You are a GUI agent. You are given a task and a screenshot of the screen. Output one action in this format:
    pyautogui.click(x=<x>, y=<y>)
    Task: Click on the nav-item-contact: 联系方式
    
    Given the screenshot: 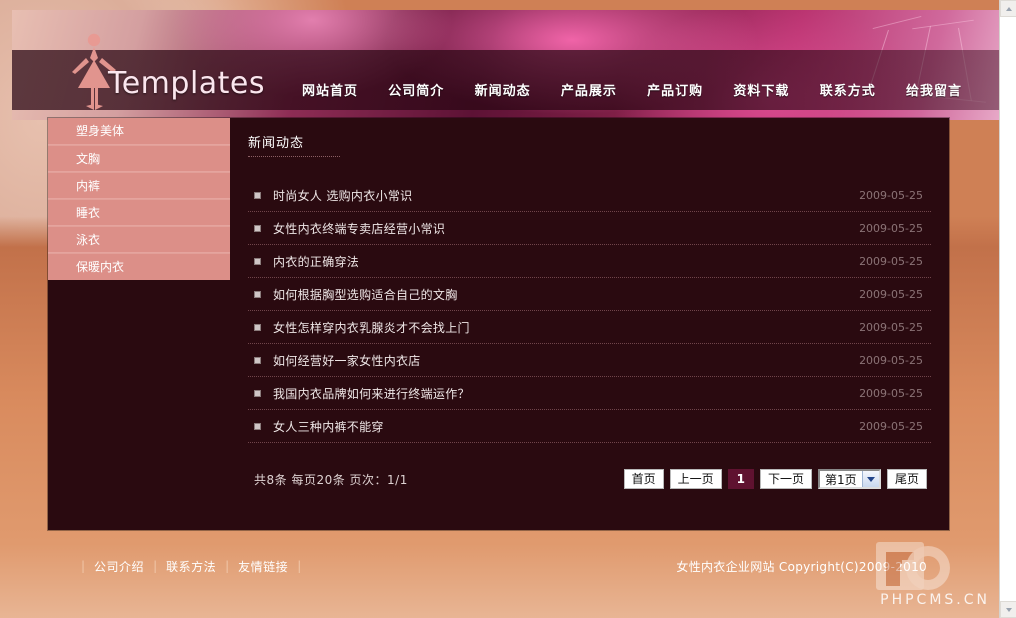 What is the action you would take?
    pyautogui.click(x=848, y=89)
    